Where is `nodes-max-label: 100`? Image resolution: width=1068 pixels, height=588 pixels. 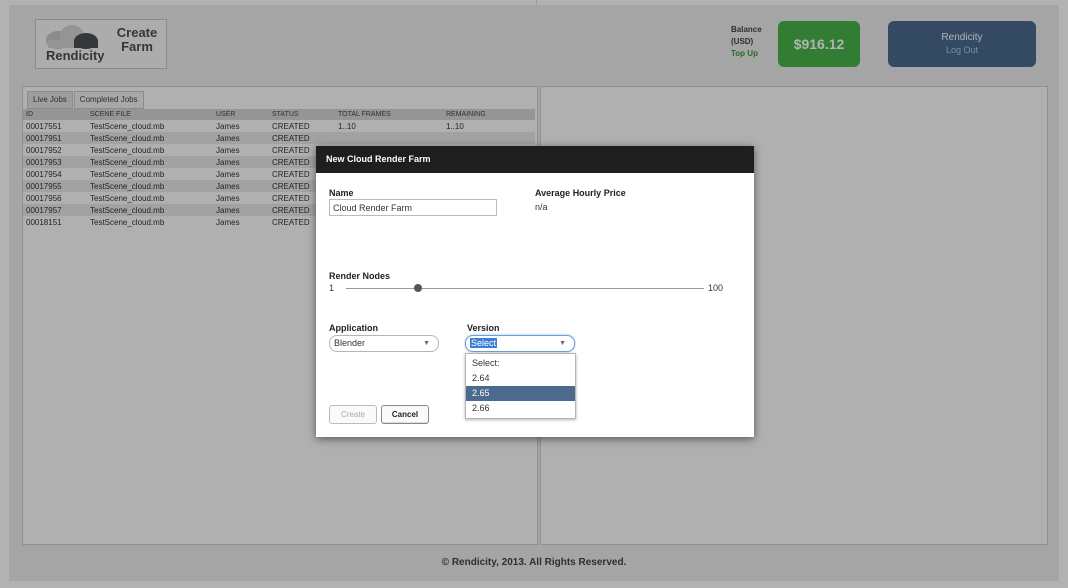 nodes-max-label: 100 is located at coordinates (716, 288).